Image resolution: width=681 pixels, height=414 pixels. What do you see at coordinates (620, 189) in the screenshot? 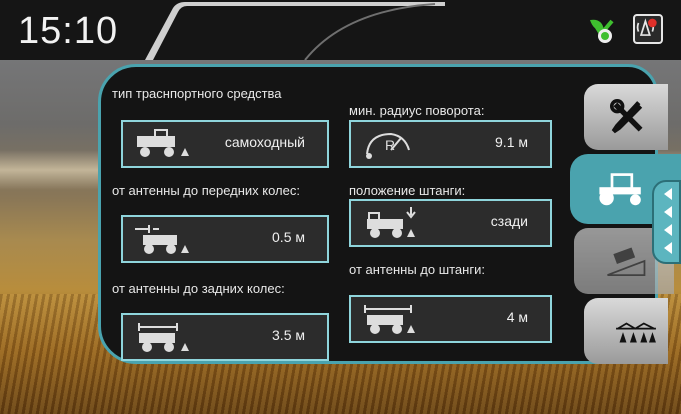
I see `tractor-icon` at bounding box center [620, 189].